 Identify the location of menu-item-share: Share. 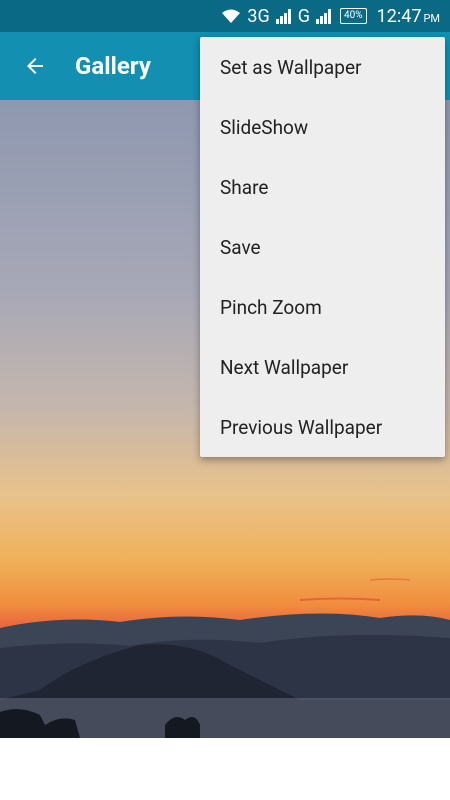
(322, 187).